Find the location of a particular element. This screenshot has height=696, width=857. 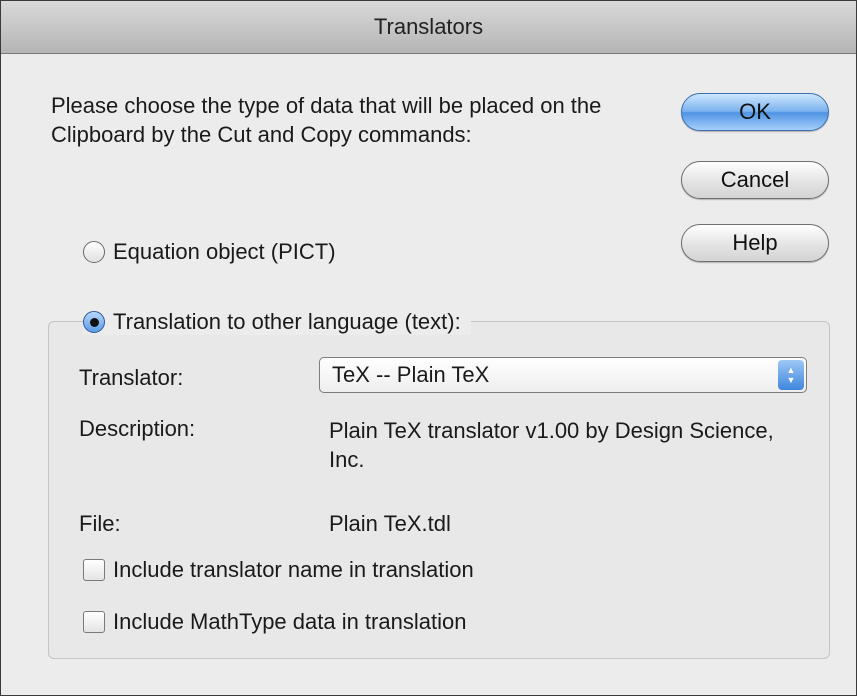

radio-unselected-icon is located at coordinates (94, 252).